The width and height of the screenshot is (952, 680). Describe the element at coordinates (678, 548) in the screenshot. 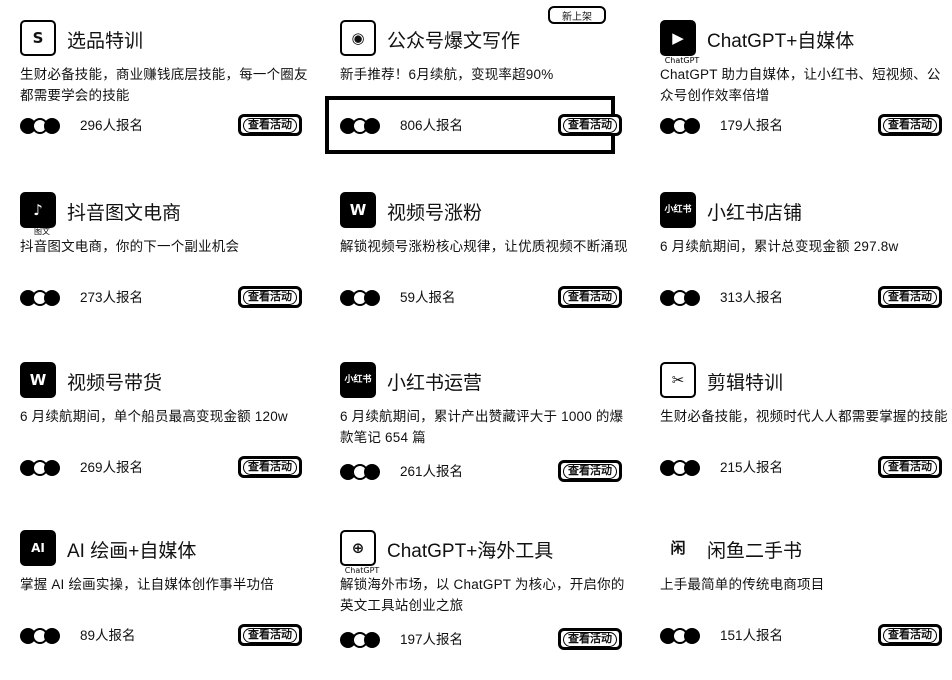

I see `book-icon: 闲` at that location.